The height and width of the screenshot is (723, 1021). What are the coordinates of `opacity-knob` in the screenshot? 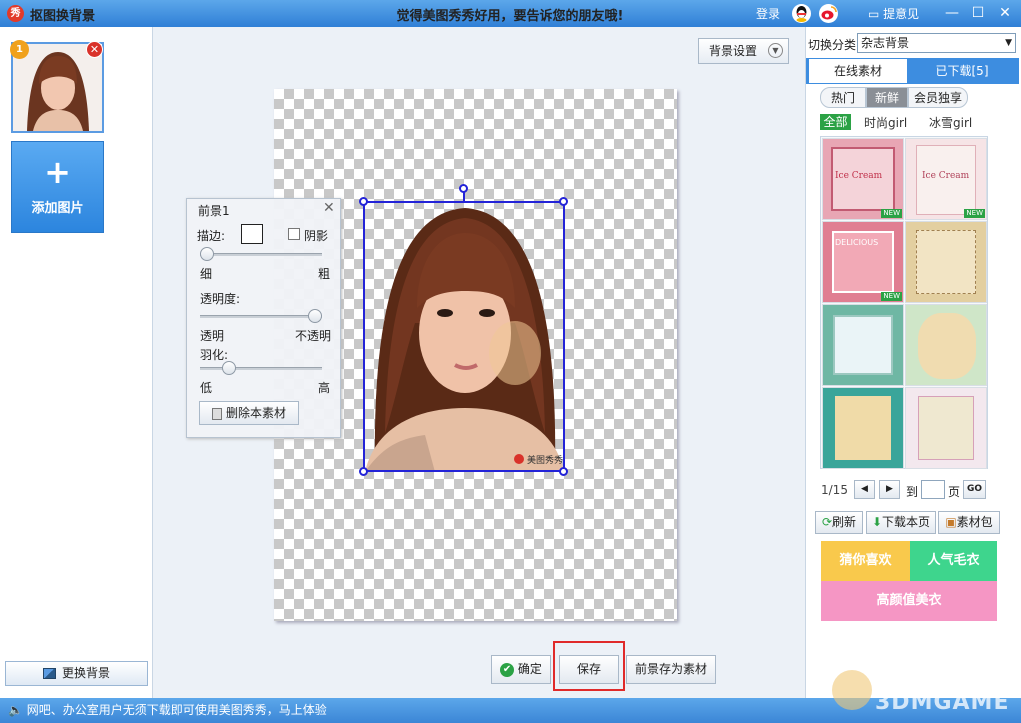 It's located at (315, 316).